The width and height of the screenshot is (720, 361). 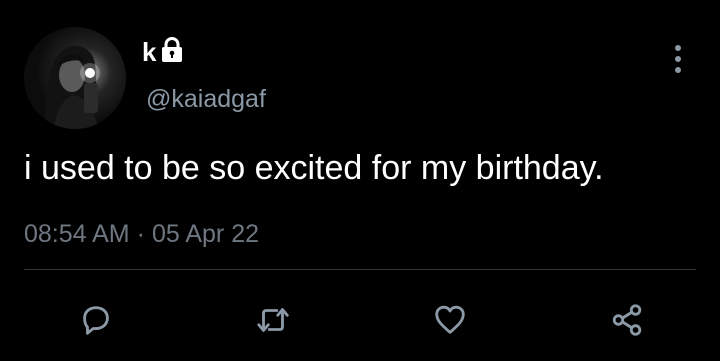 I want to click on avatar-photo, so click(x=72, y=87).